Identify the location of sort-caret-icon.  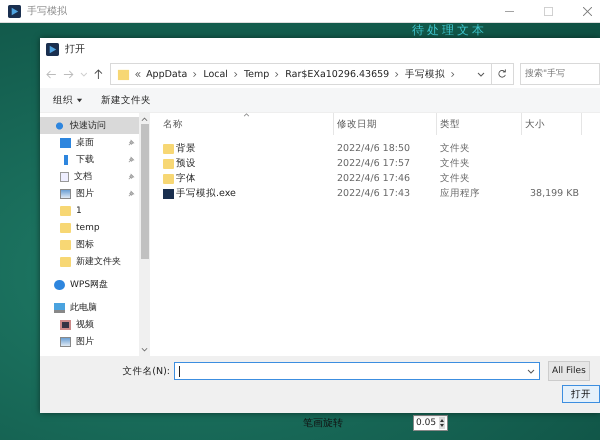
(246, 115).